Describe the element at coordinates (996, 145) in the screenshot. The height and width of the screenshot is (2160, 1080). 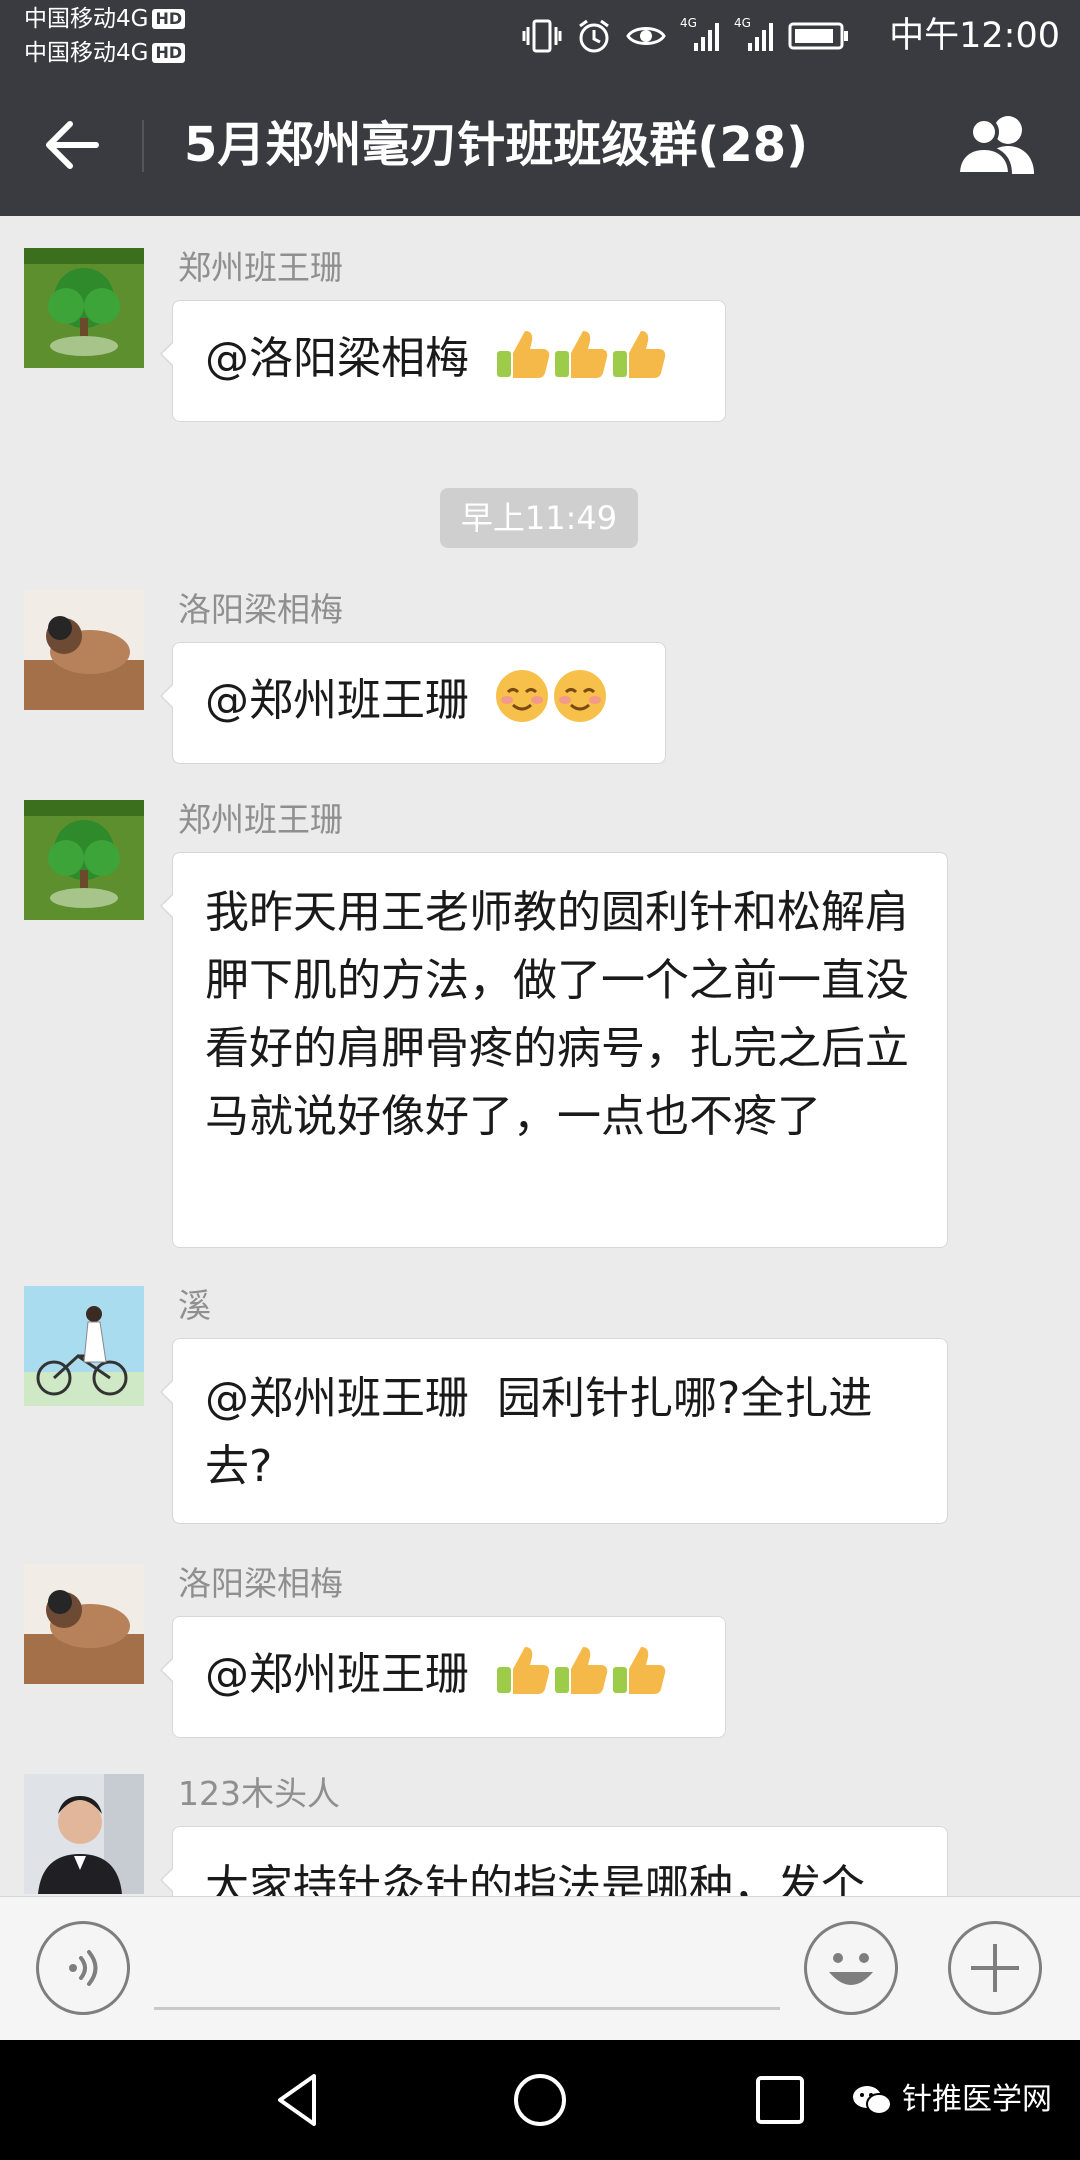
I see `group-members-icon` at that location.